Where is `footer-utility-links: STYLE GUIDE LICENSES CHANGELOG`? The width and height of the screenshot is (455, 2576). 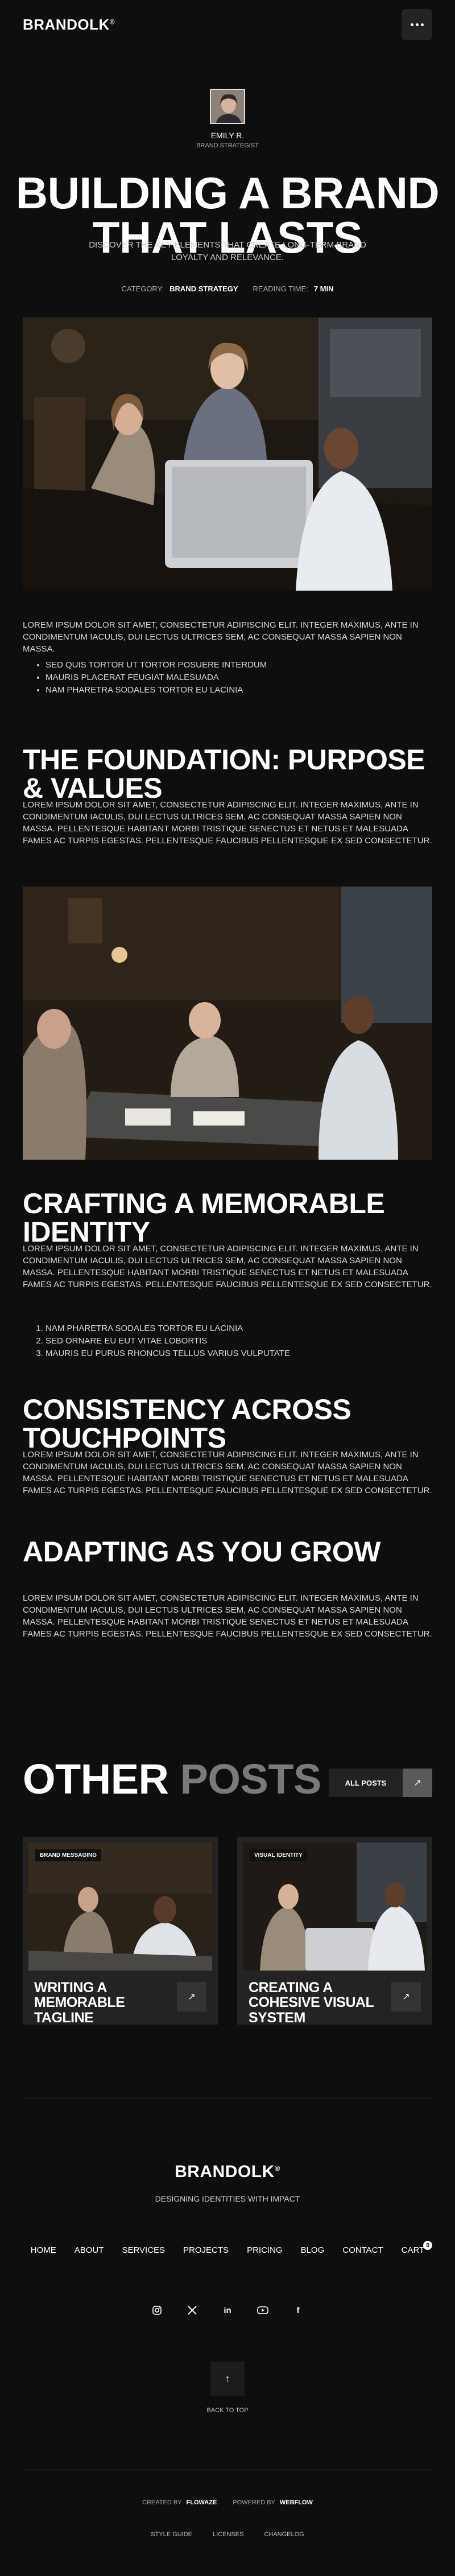 footer-utility-links: STYLE GUIDE LICENSES CHANGELOG is located at coordinates (227, 2534).